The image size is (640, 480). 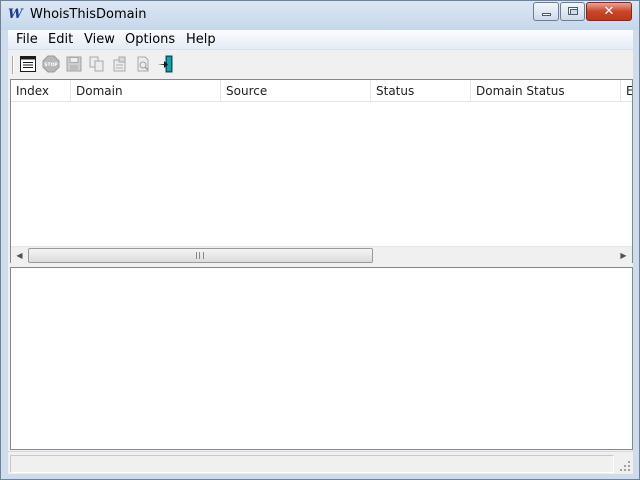 I want to click on close-icon: ✕, so click(x=609, y=11).